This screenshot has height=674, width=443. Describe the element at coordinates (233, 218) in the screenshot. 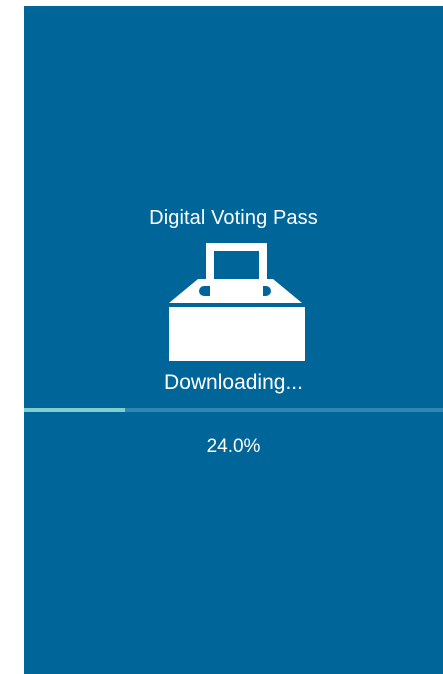

I see `app-title: Digital Voting Pass` at that location.